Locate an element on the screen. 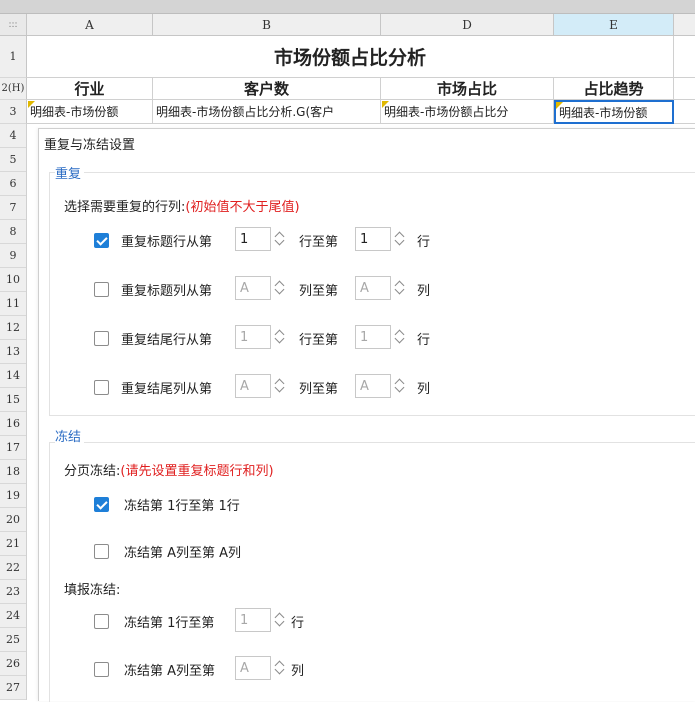 This screenshot has height=702, width=695. page-freeze-column-label: 冻结第 A列至第 A列 is located at coordinates (183, 553).